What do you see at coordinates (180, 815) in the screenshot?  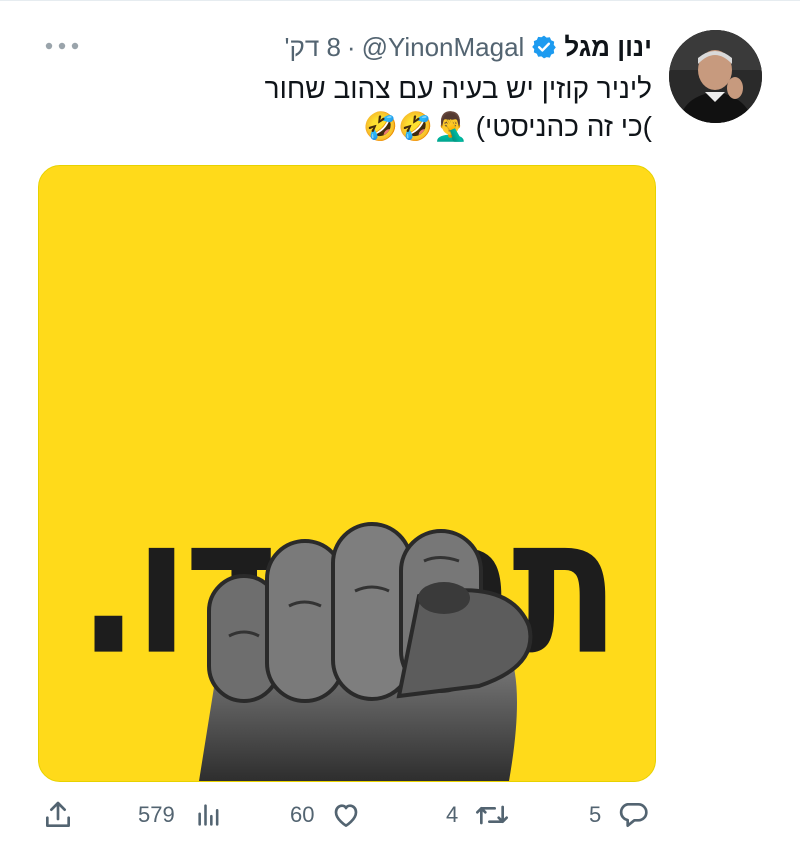 I see `views-button: 579` at bounding box center [180, 815].